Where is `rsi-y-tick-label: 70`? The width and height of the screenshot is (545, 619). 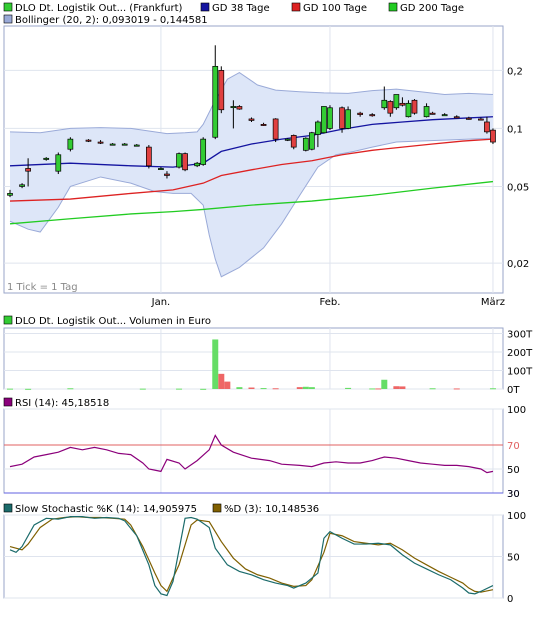 rsi-y-tick-label: 70 is located at coordinates (513, 446).